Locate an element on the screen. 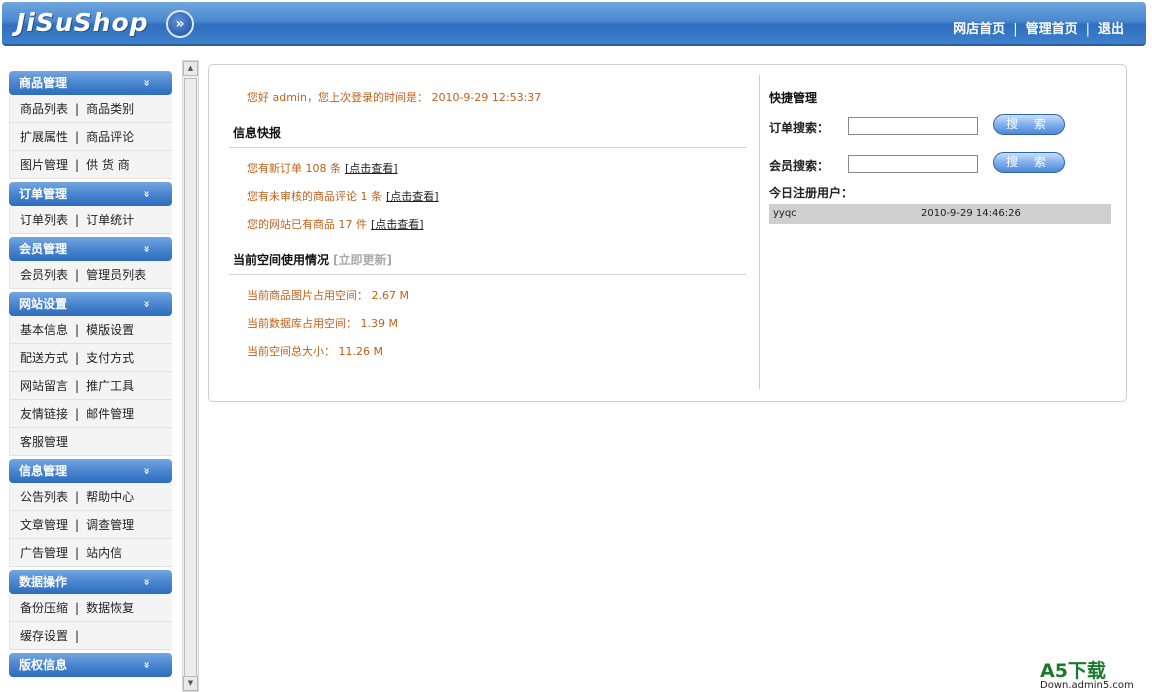 The image size is (1152, 692). sidebar-item-link: 网站留言 is located at coordinates (44, 386).